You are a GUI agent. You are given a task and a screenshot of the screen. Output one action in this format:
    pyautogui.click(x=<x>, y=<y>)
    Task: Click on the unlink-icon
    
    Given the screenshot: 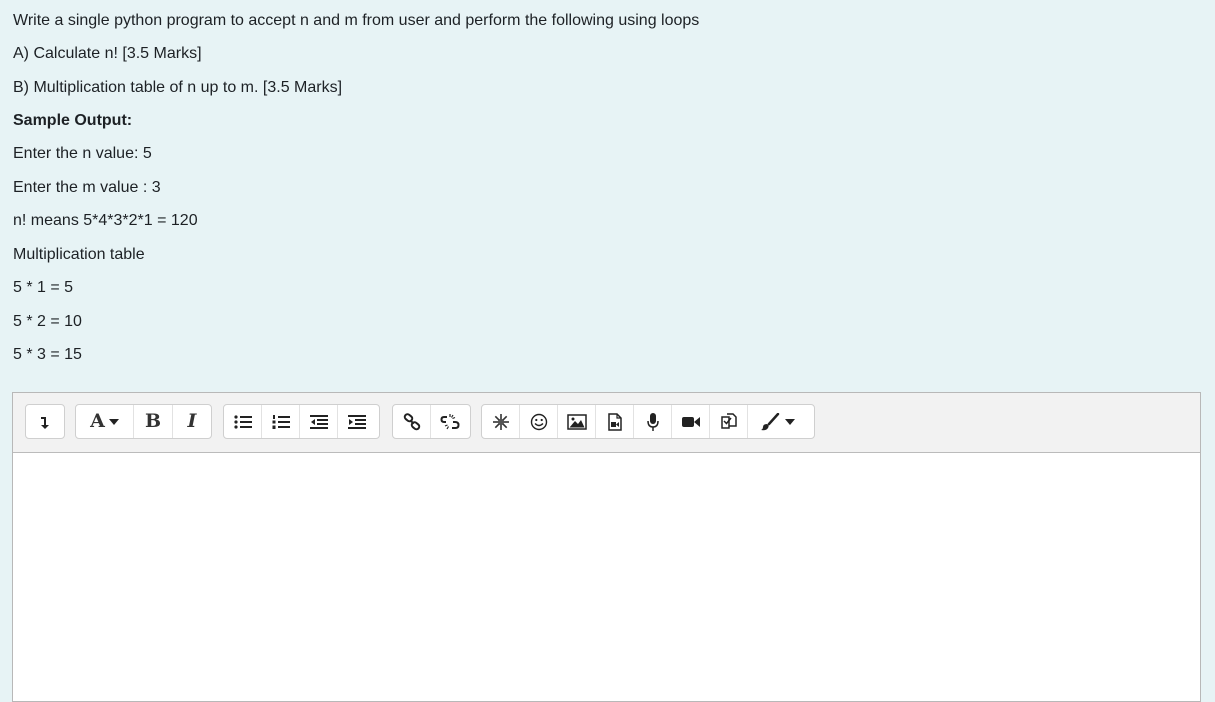 What is the action you would take?
    pyautogui.click(x=450, y=421)
    